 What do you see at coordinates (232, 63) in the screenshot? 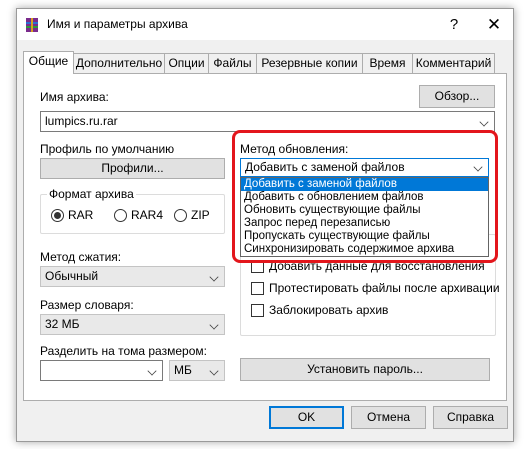
I see `tab-files: Файлы` at bounding box center [232, 63].